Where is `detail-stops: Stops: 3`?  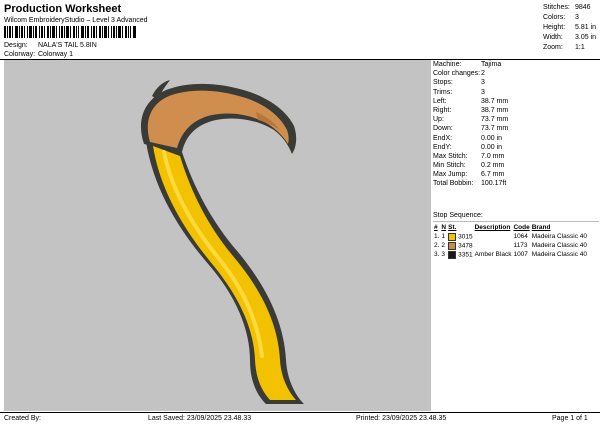
detail-stops: Stops: 3 is located at coordinates (459, 83).